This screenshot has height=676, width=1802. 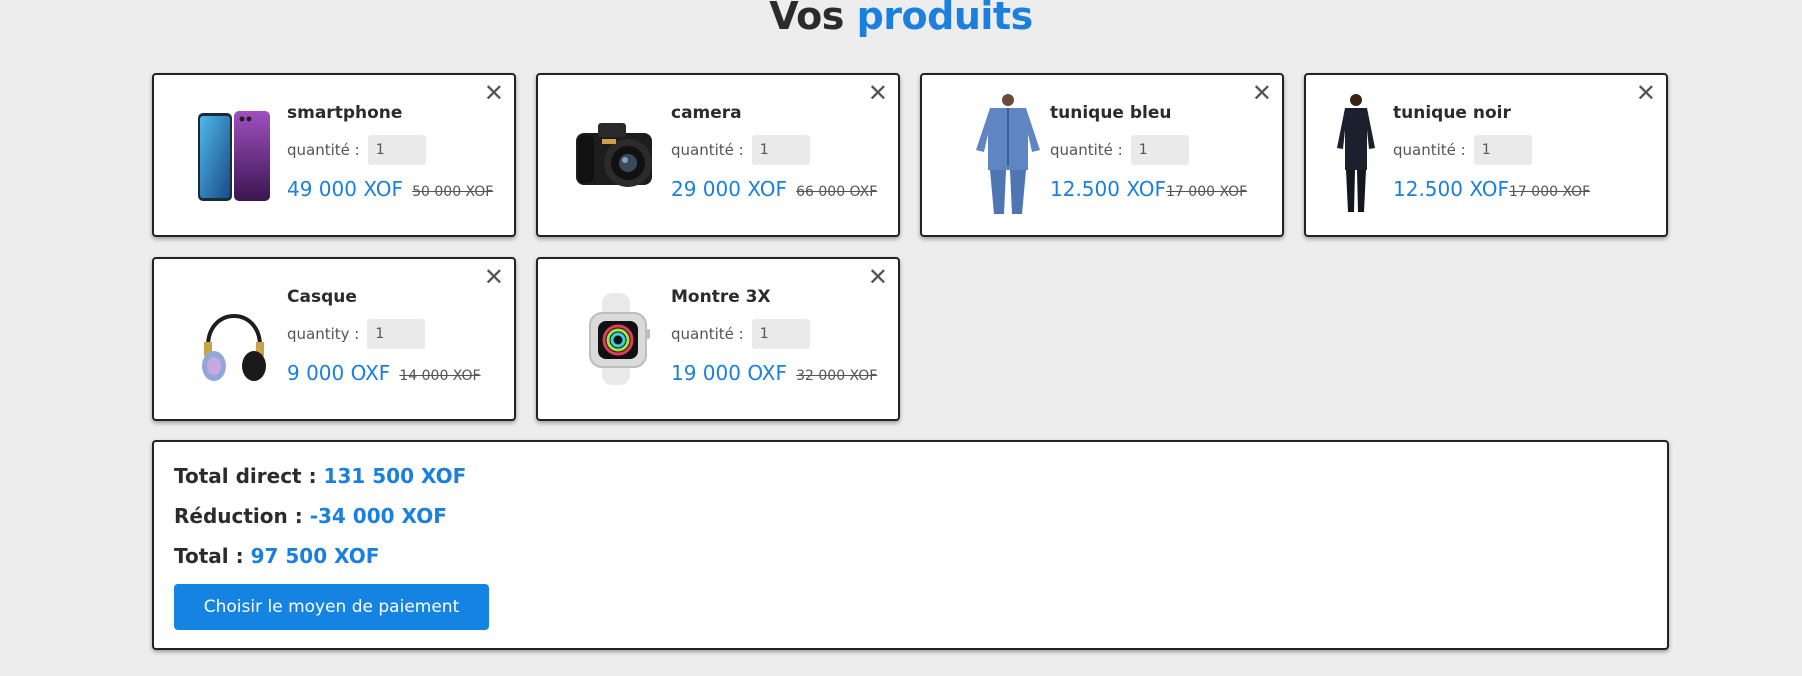 What do you see at coordinates (440, 376) in the screenshot?
I see `product-old-price: 14 000 XOF` at bounding box center [440, 376].